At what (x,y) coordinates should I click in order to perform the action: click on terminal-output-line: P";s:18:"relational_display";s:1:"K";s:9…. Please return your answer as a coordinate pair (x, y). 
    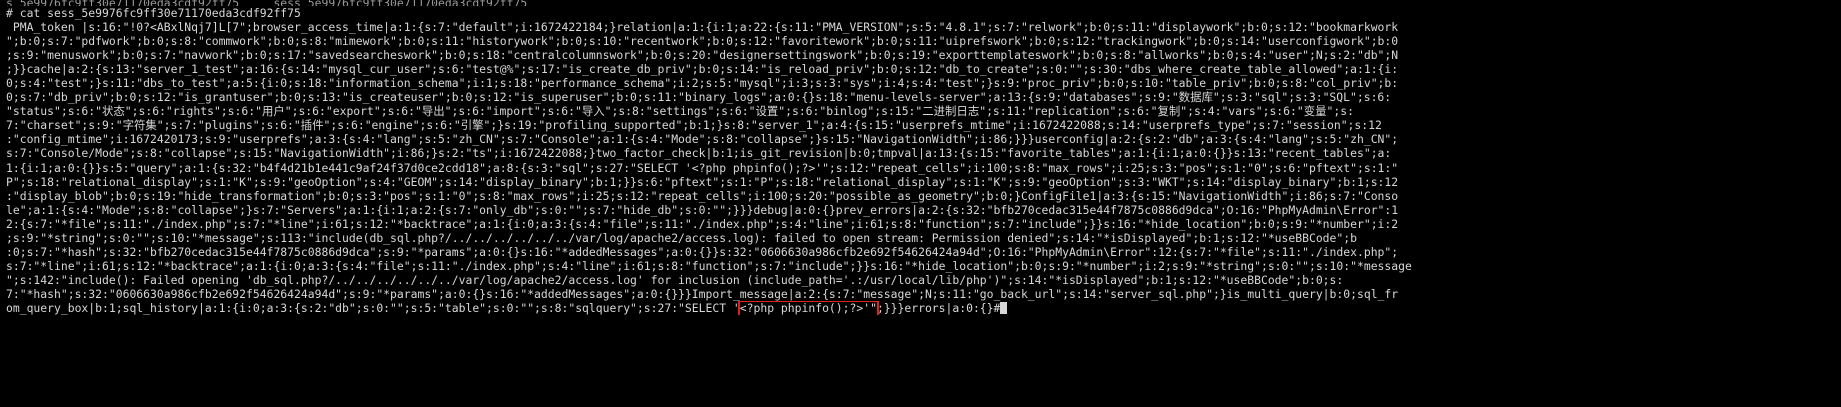
    Looking at the image, I should click on (702, 181).